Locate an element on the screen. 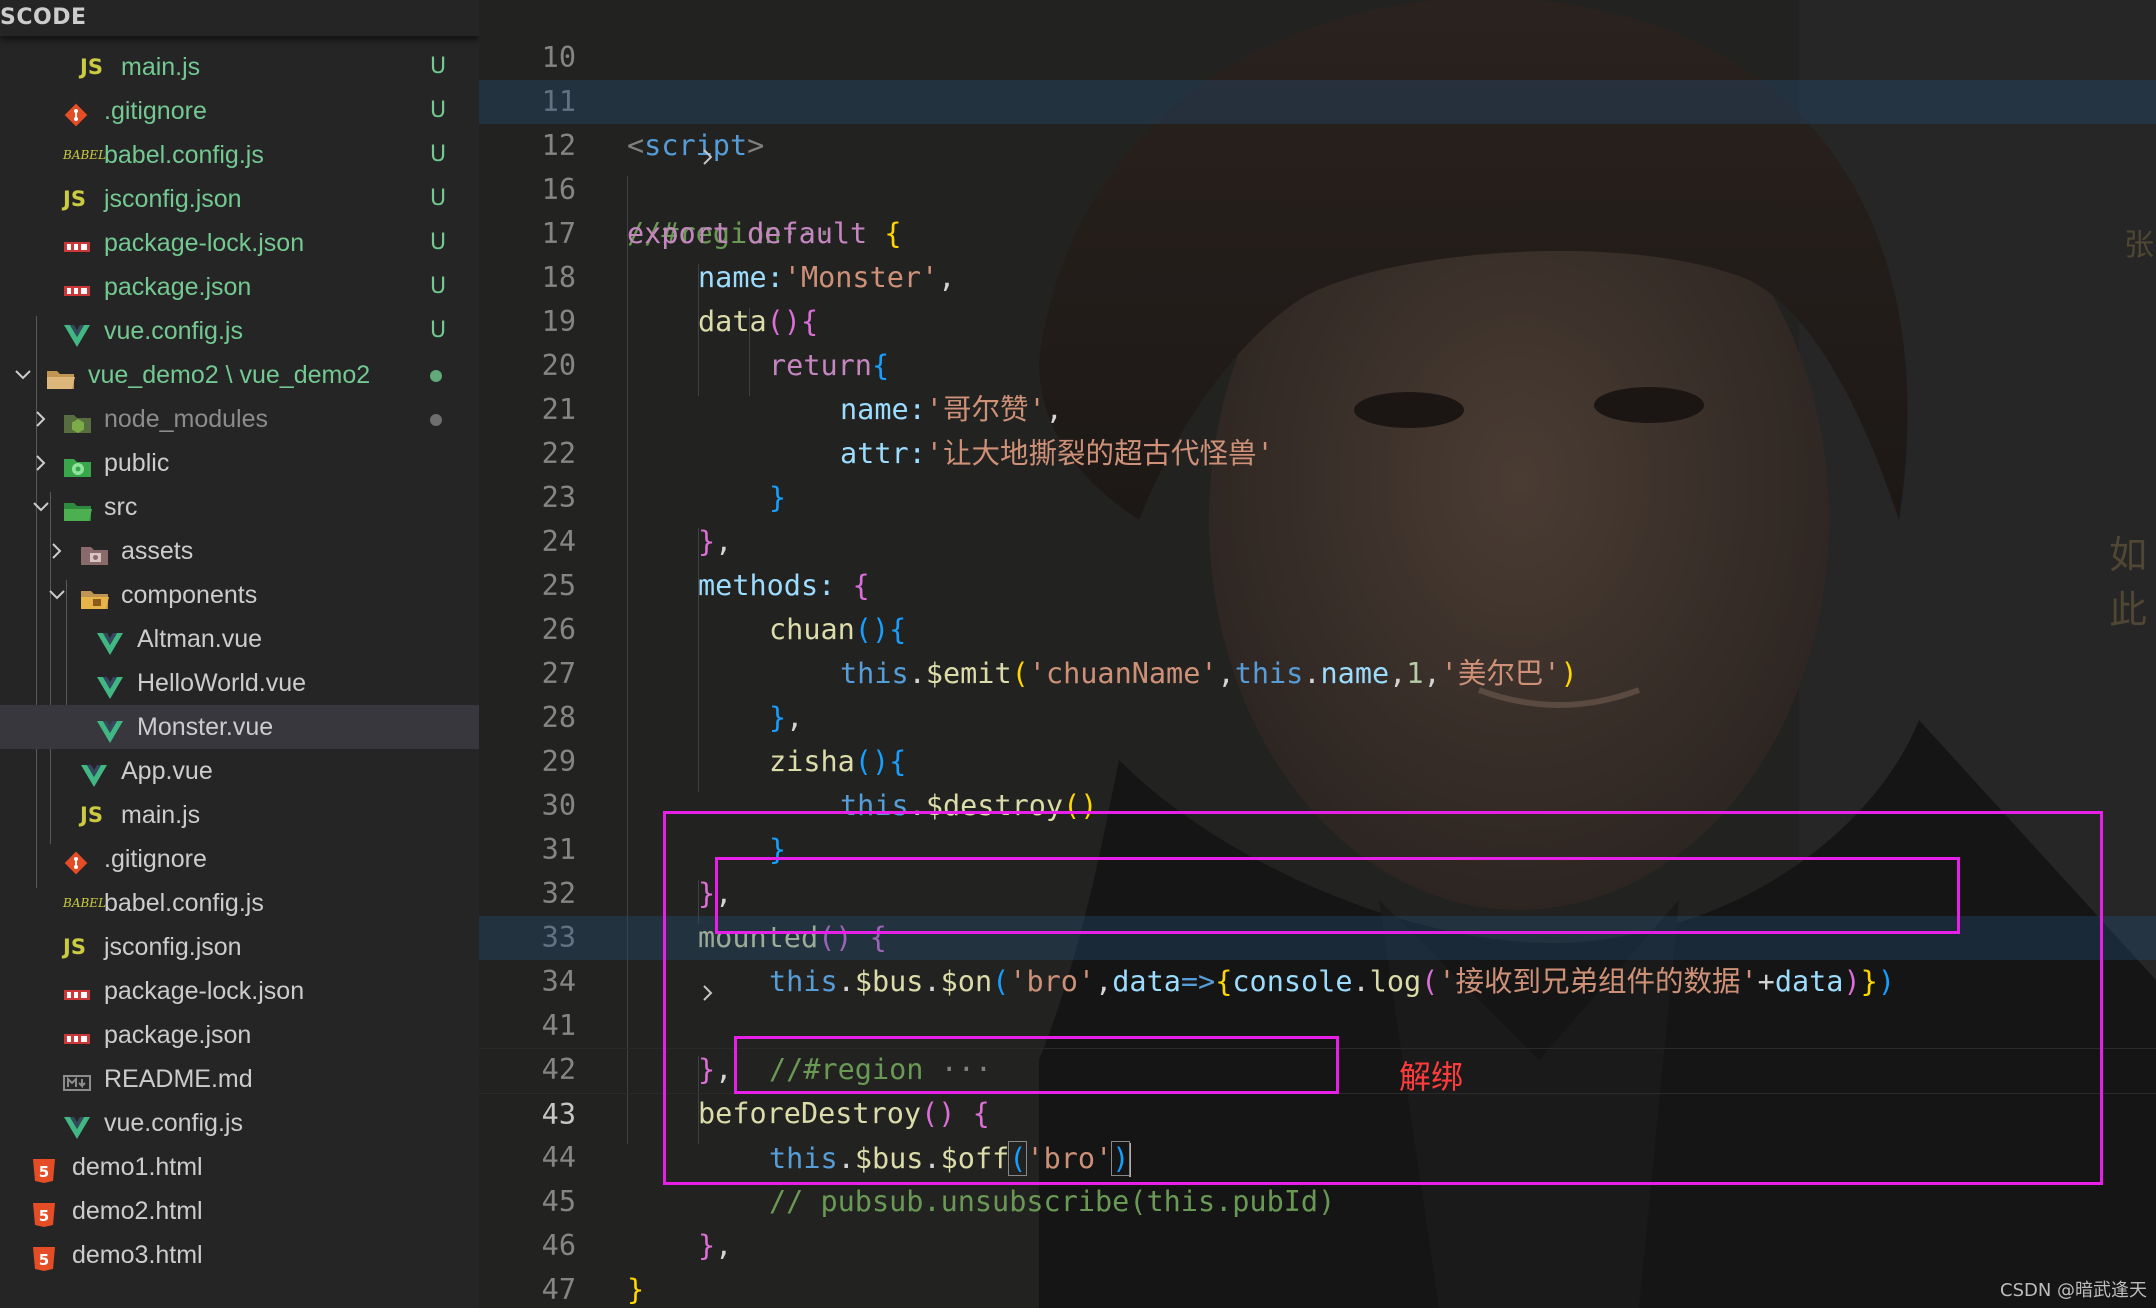 This screenshot has width=2156, height=1308. file-package-lock: package-lock.json U is located at coordinates (239, 243).